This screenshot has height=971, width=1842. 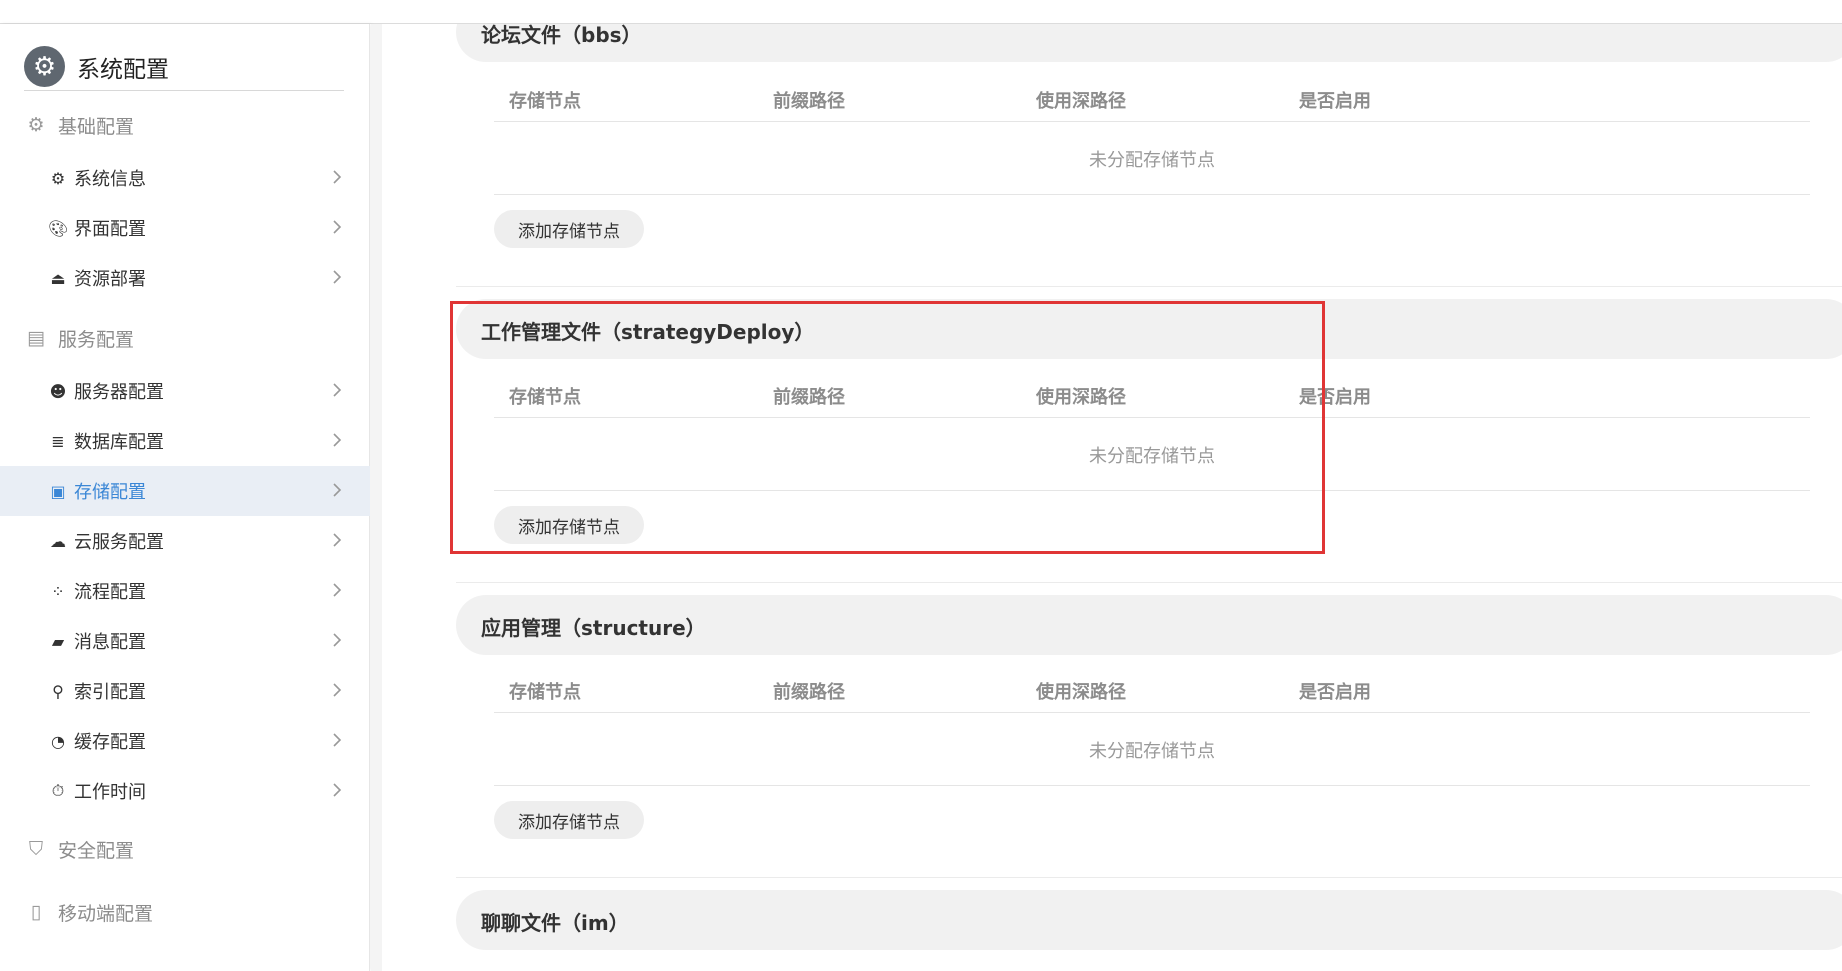 I want to click on sidebar-item-label: 消息配置, so click(x=110, y=642).